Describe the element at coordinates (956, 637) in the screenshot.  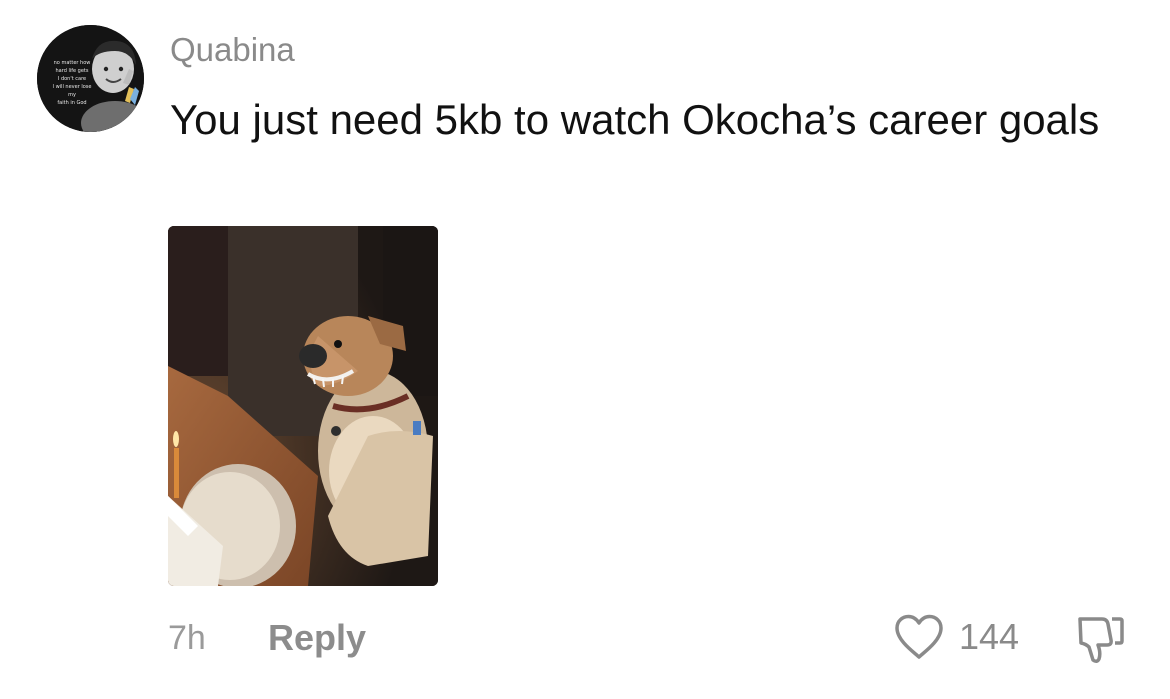
I see `like-button: 144` at that location.